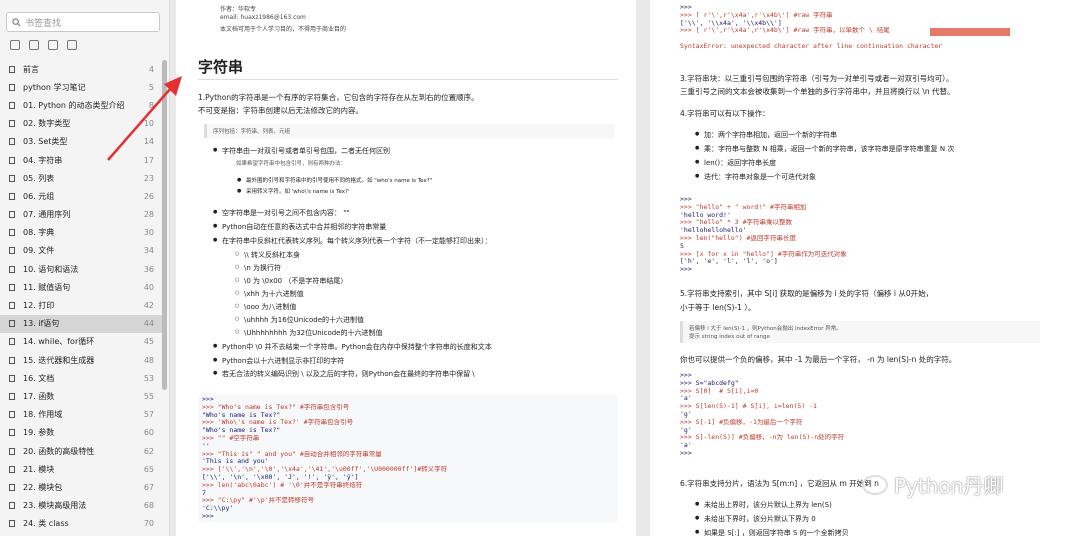 This screenshot has width=1080, height=536. What do you see at coordinates (735, 163) in the screenshot?
I see `op-len: len()：返回字符串长度` at bounding box center [735, 163].